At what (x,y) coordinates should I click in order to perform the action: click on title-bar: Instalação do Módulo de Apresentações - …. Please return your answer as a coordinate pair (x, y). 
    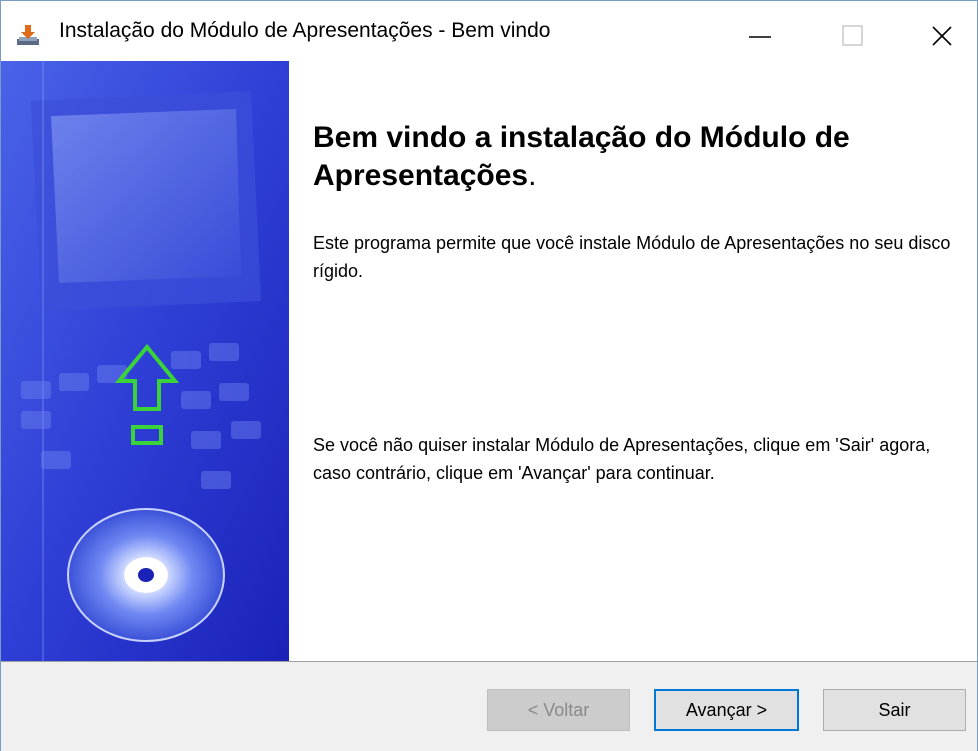
    Looking at the image, I should click on (489, 31).